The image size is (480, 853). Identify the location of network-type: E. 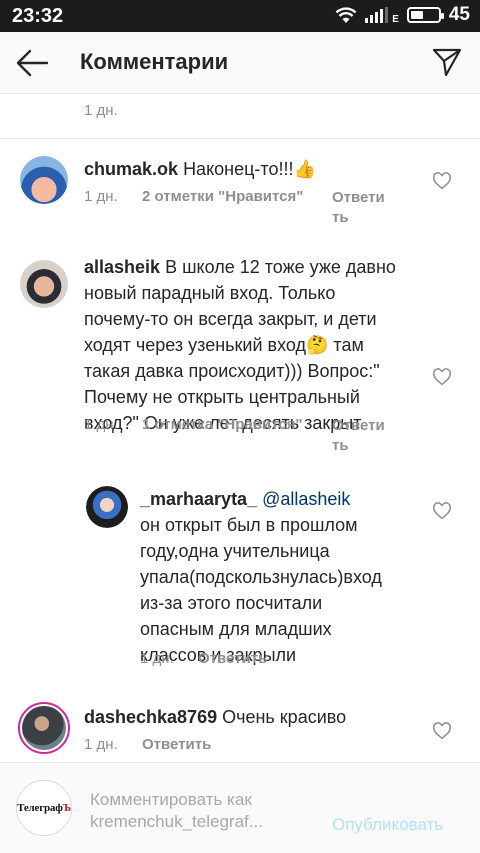
(395, 19).